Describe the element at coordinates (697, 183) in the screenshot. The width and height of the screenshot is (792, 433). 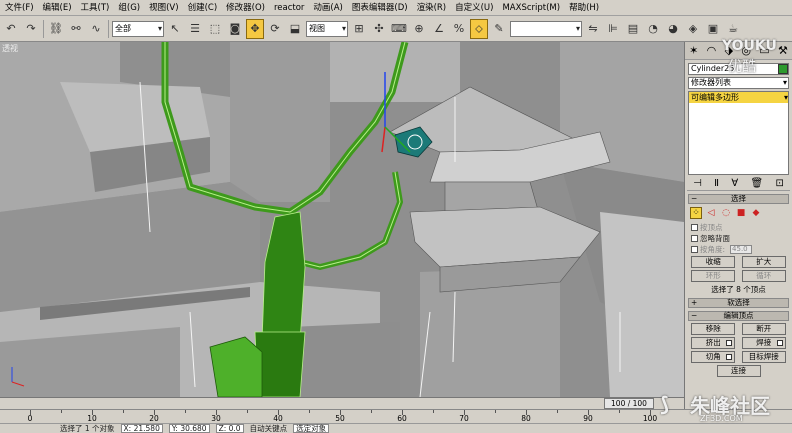
I see `pin-stack-icon: ⊣` at that location.